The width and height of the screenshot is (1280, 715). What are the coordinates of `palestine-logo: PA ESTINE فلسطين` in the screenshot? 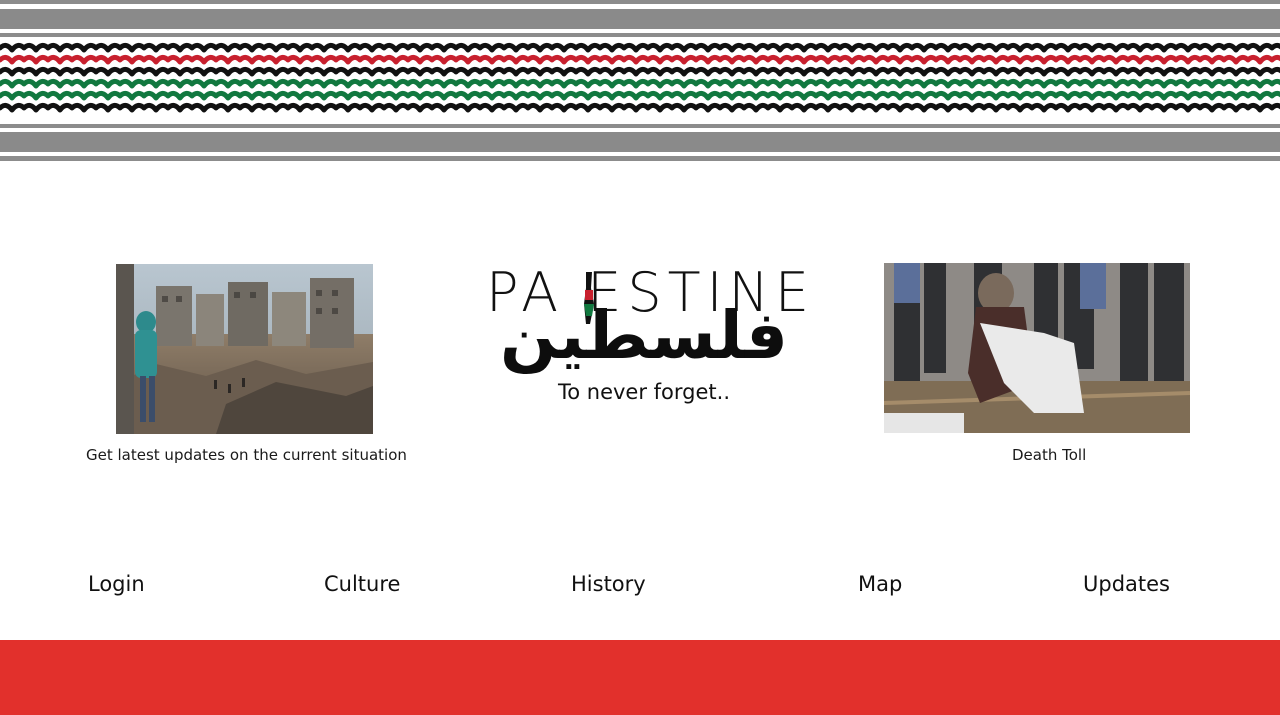 It's located at (644, 321).